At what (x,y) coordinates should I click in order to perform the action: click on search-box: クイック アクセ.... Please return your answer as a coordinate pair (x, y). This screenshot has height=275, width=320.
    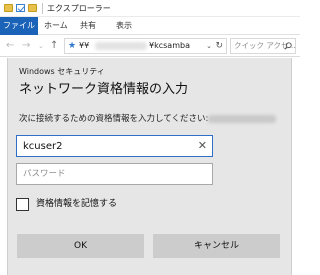
    Looking at the image, I should click on (263, 46).